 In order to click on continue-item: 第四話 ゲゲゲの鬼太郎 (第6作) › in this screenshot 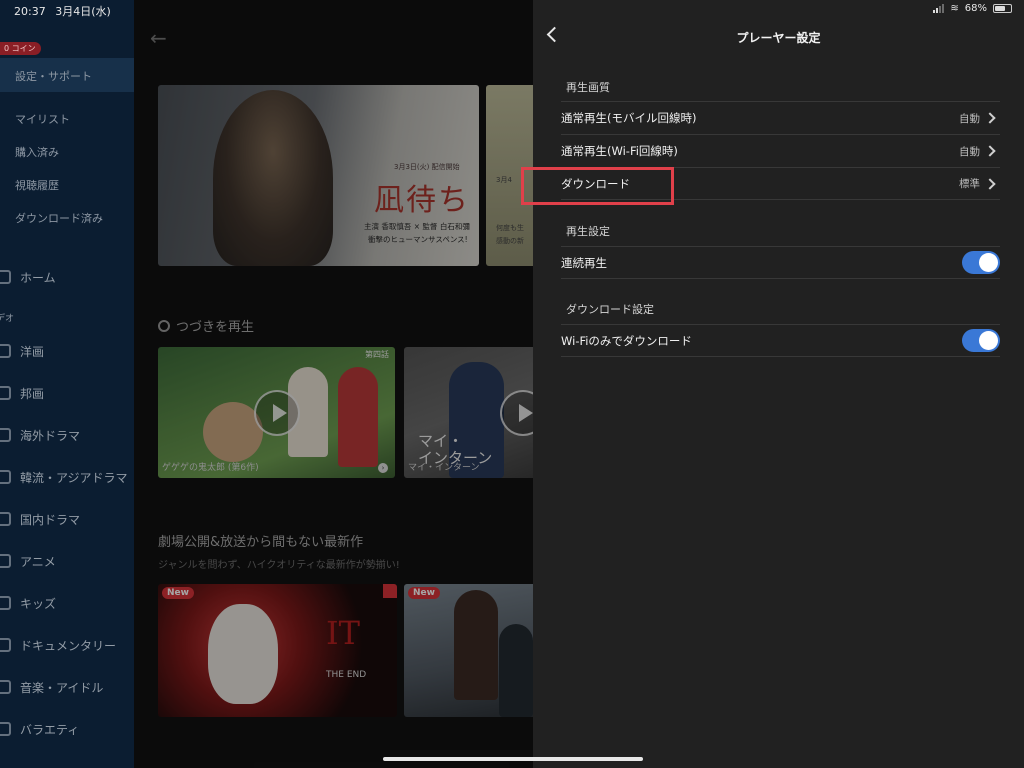, I will do `click(276, 412)`.